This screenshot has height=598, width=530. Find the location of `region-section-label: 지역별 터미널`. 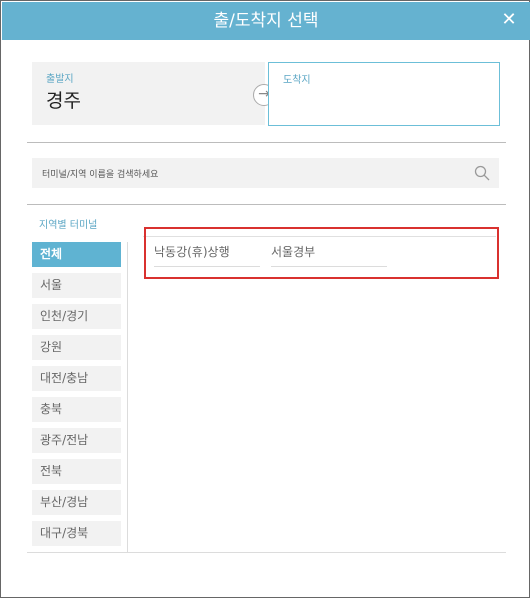

region-section-label: 지역별 터미널 is located at coordinates (68, 225).